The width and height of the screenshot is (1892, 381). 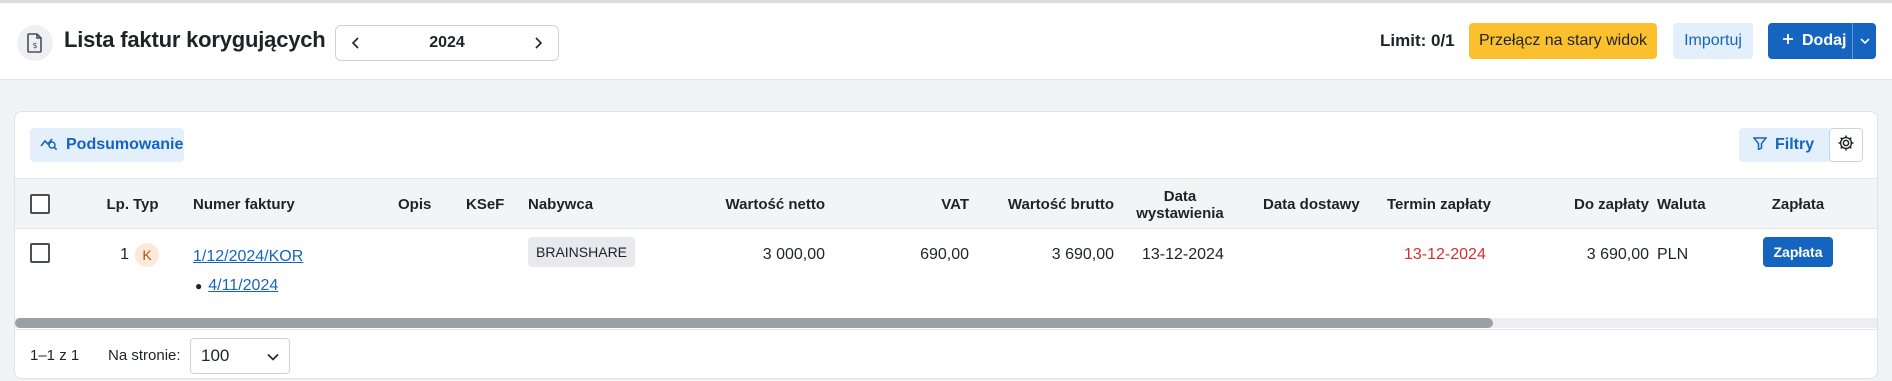 What do you see at coordinates (582, 252) in the screenshot?
I see `buyer-chip: BRAINSHARE` at bounding box center [582, 252].